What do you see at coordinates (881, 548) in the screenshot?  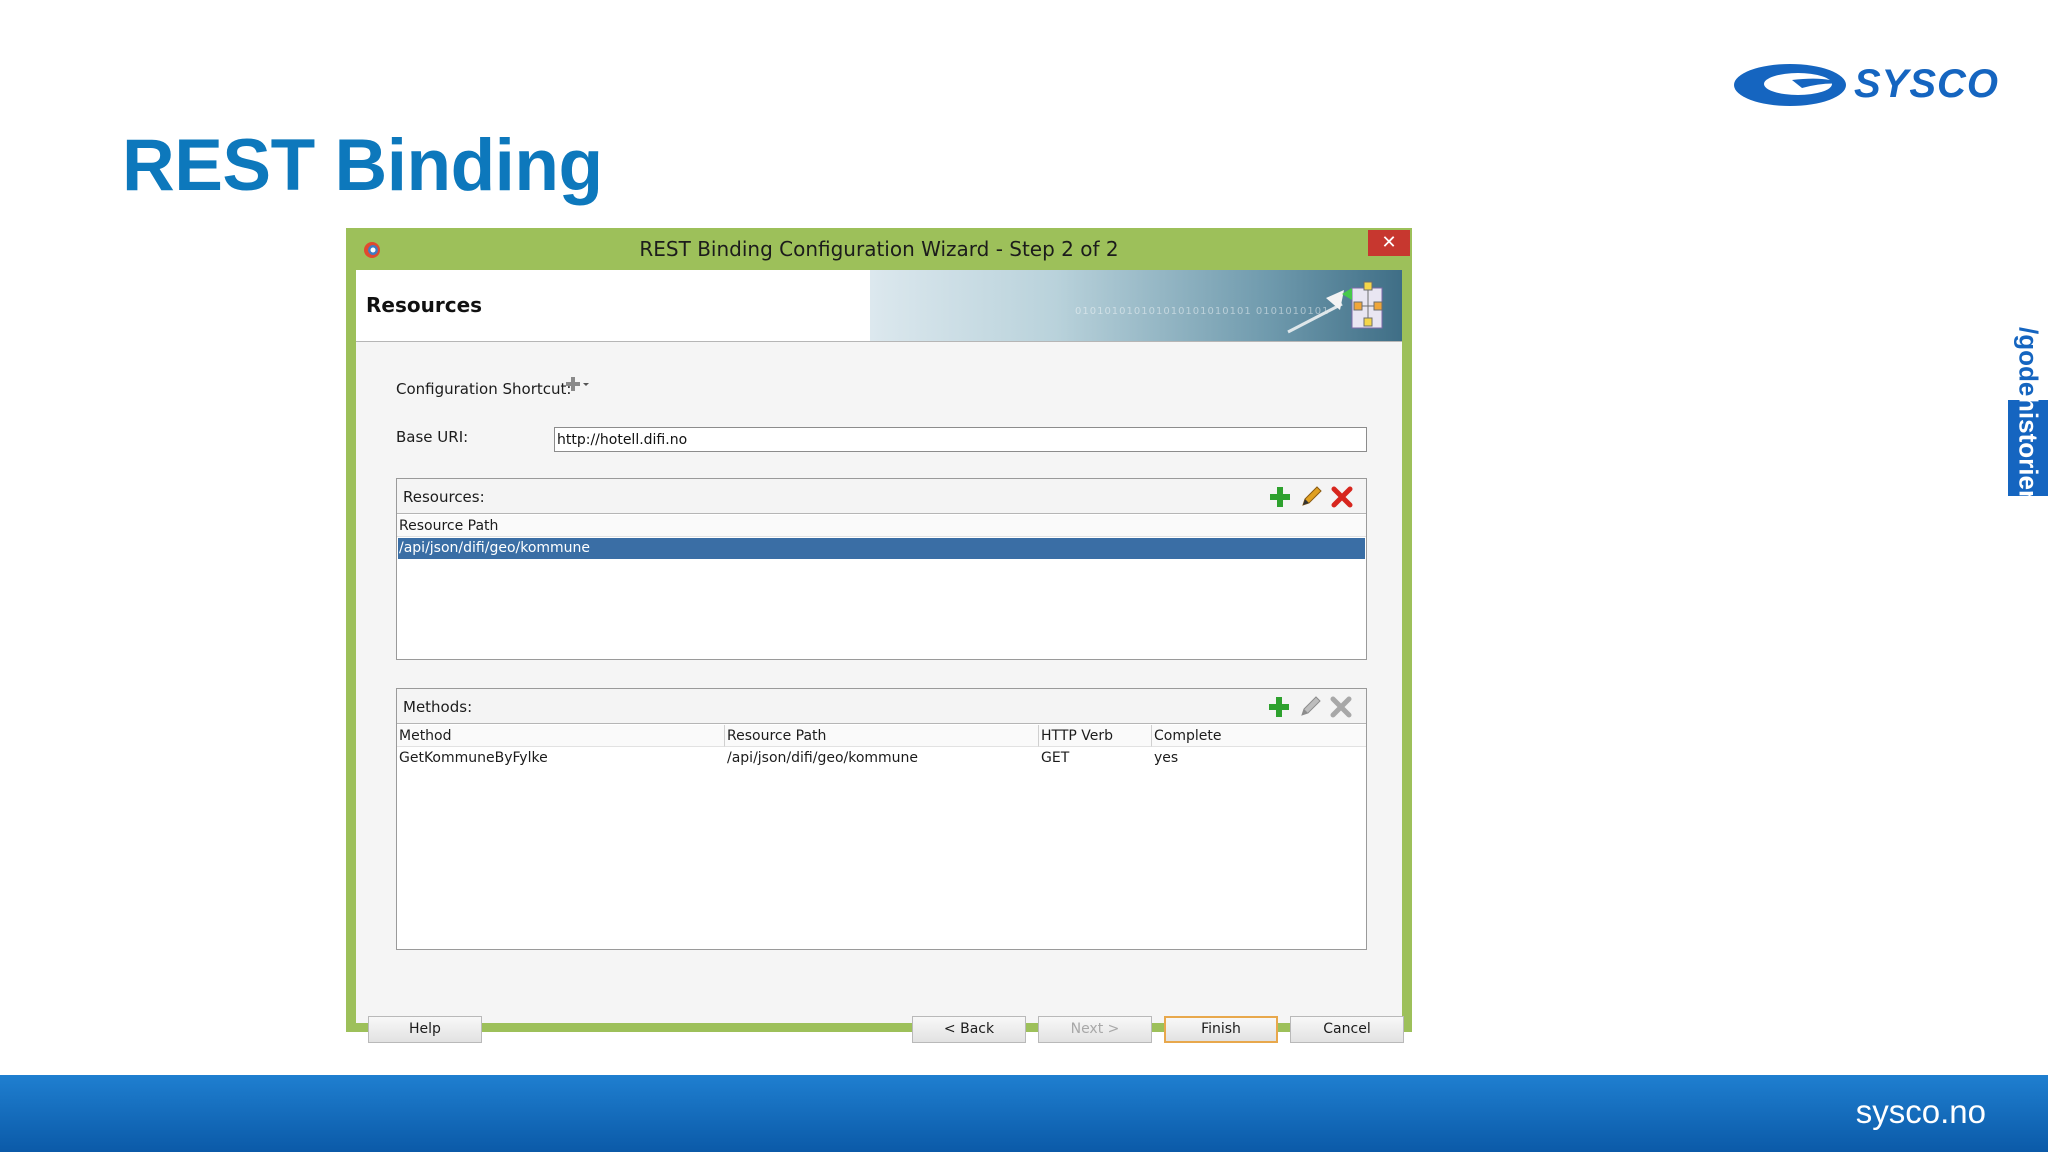 I see `resource-row-selected: /api/json/difi/geo/kommune` at bounding box center [881, 548].